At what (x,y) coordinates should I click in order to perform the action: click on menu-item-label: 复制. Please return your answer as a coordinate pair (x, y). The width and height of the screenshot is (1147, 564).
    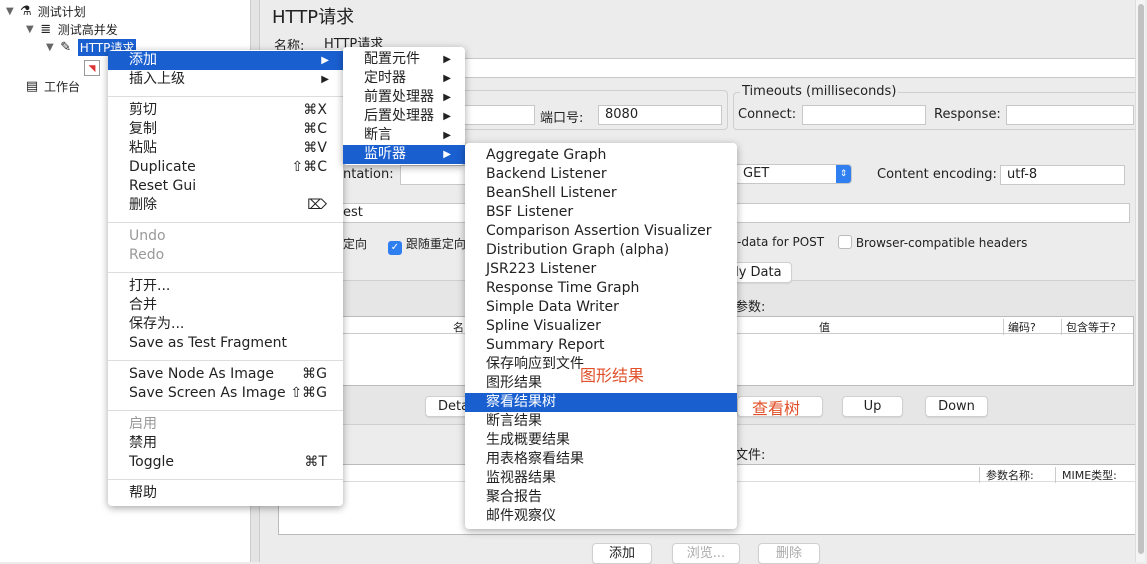
    Looking at the image, I should click on (143, 129).